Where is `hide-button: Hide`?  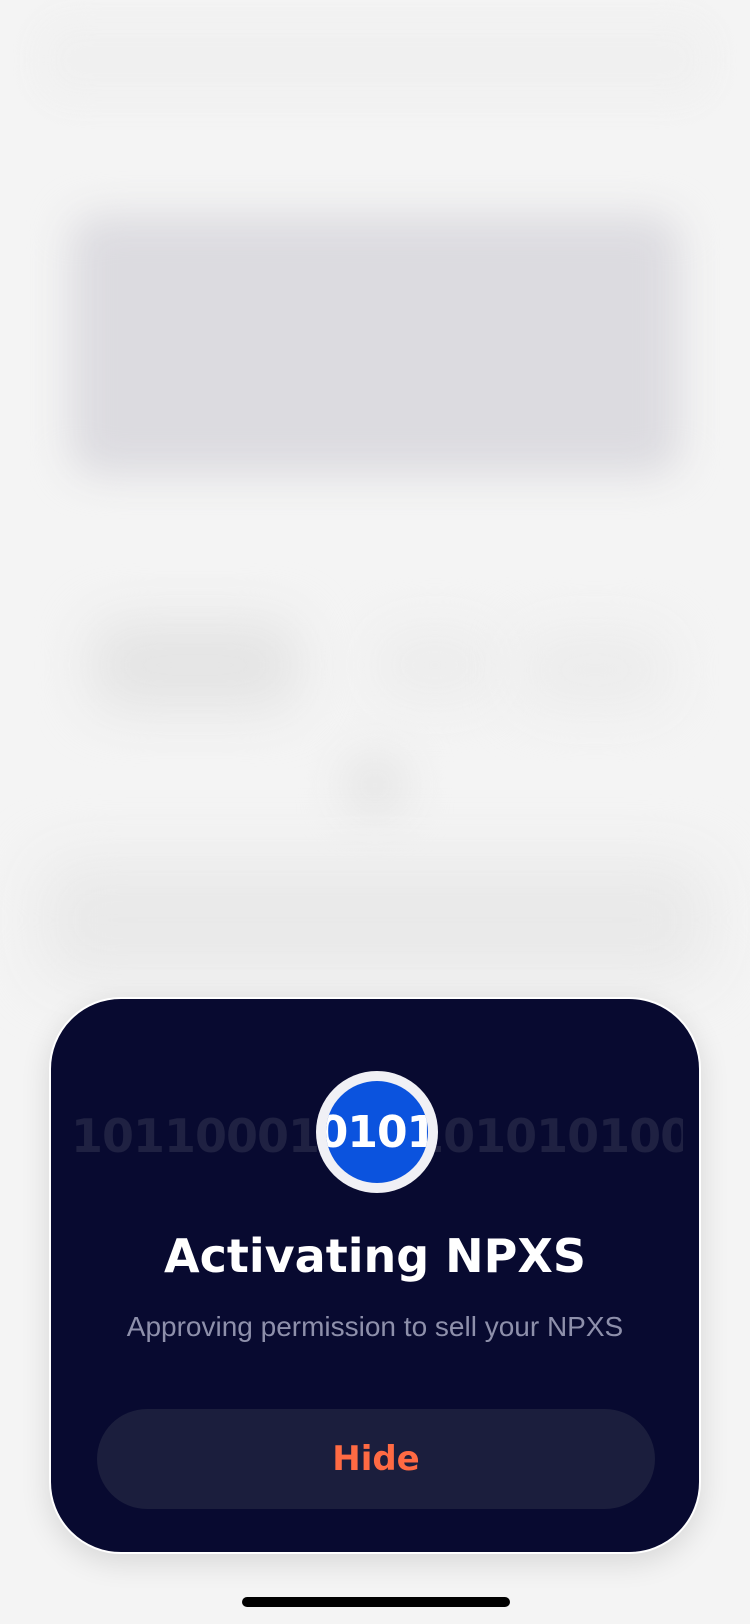
hide-button: Hide is located at coordinates (376, 1459).